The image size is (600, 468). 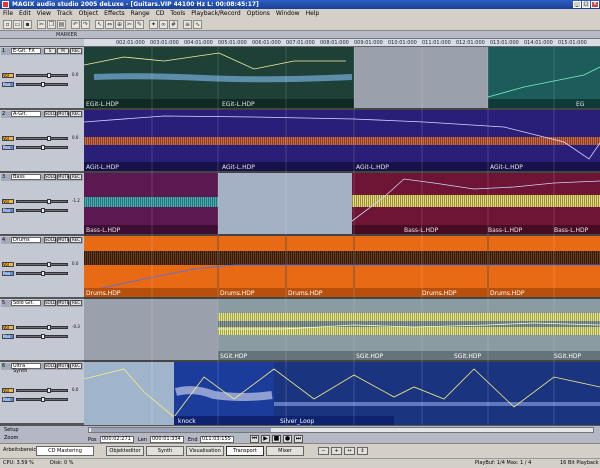 What do you see at coordinates (177, 13) in the screenshot?
I see `menu-tools: Tools` at bounding box center [177, 13].